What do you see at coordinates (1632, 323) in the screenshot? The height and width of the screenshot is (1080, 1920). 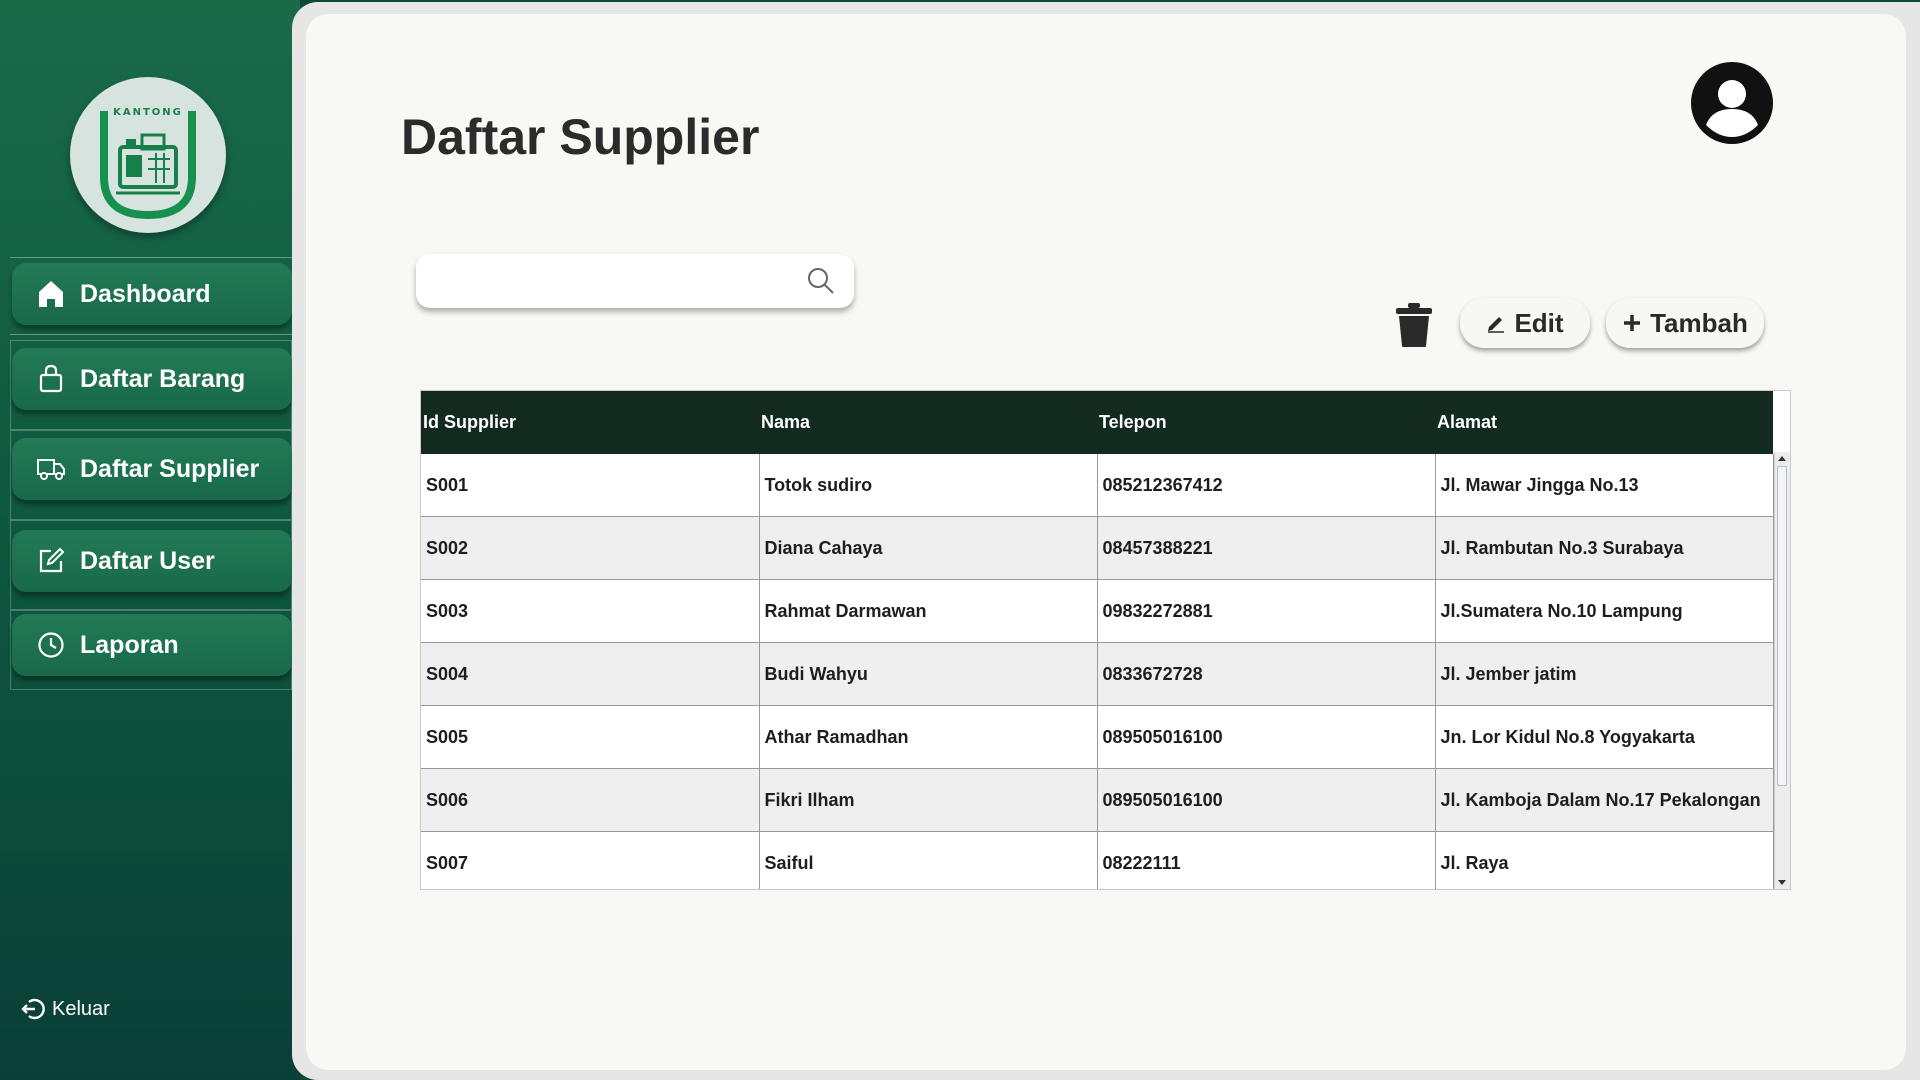 I see `plus-icon` at bounding box center [1632, 323].